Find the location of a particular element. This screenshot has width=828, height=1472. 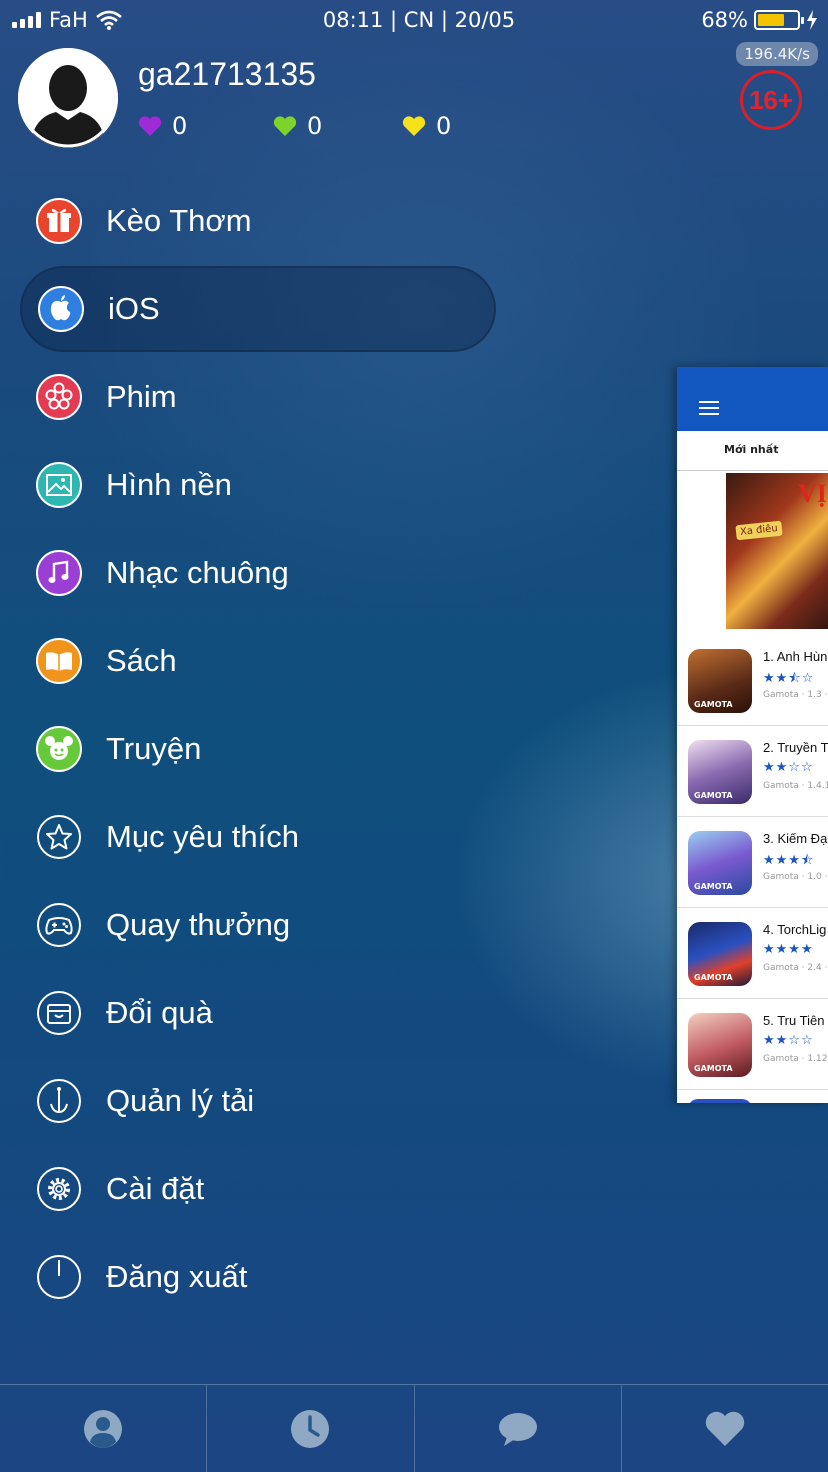

tab-history is located at coordinates (311, 1428).